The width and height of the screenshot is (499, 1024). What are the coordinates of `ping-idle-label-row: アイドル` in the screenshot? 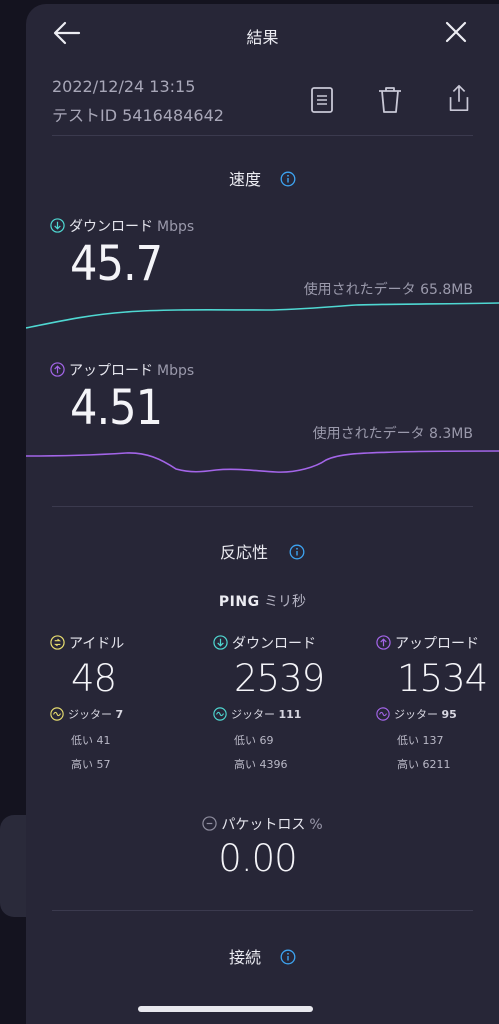 It's located at (87, 643).